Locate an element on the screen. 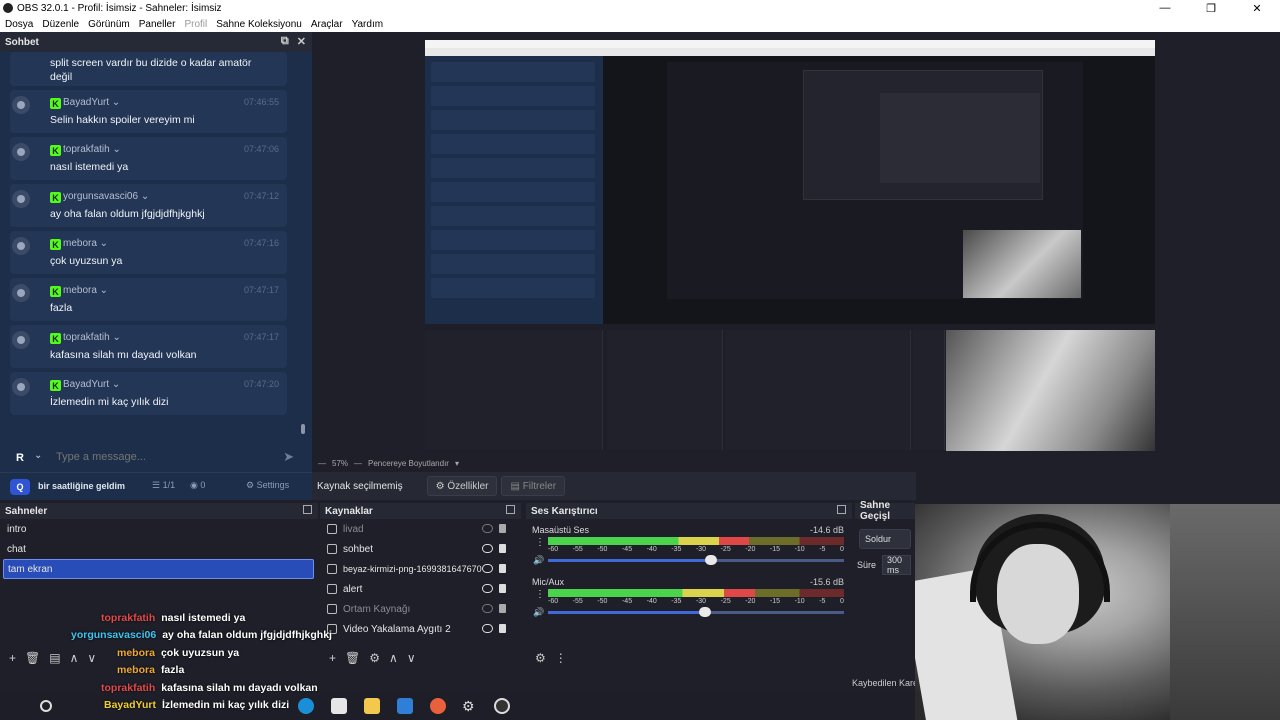  menu-edit: Düzenle is located at coordinates (60, 24).